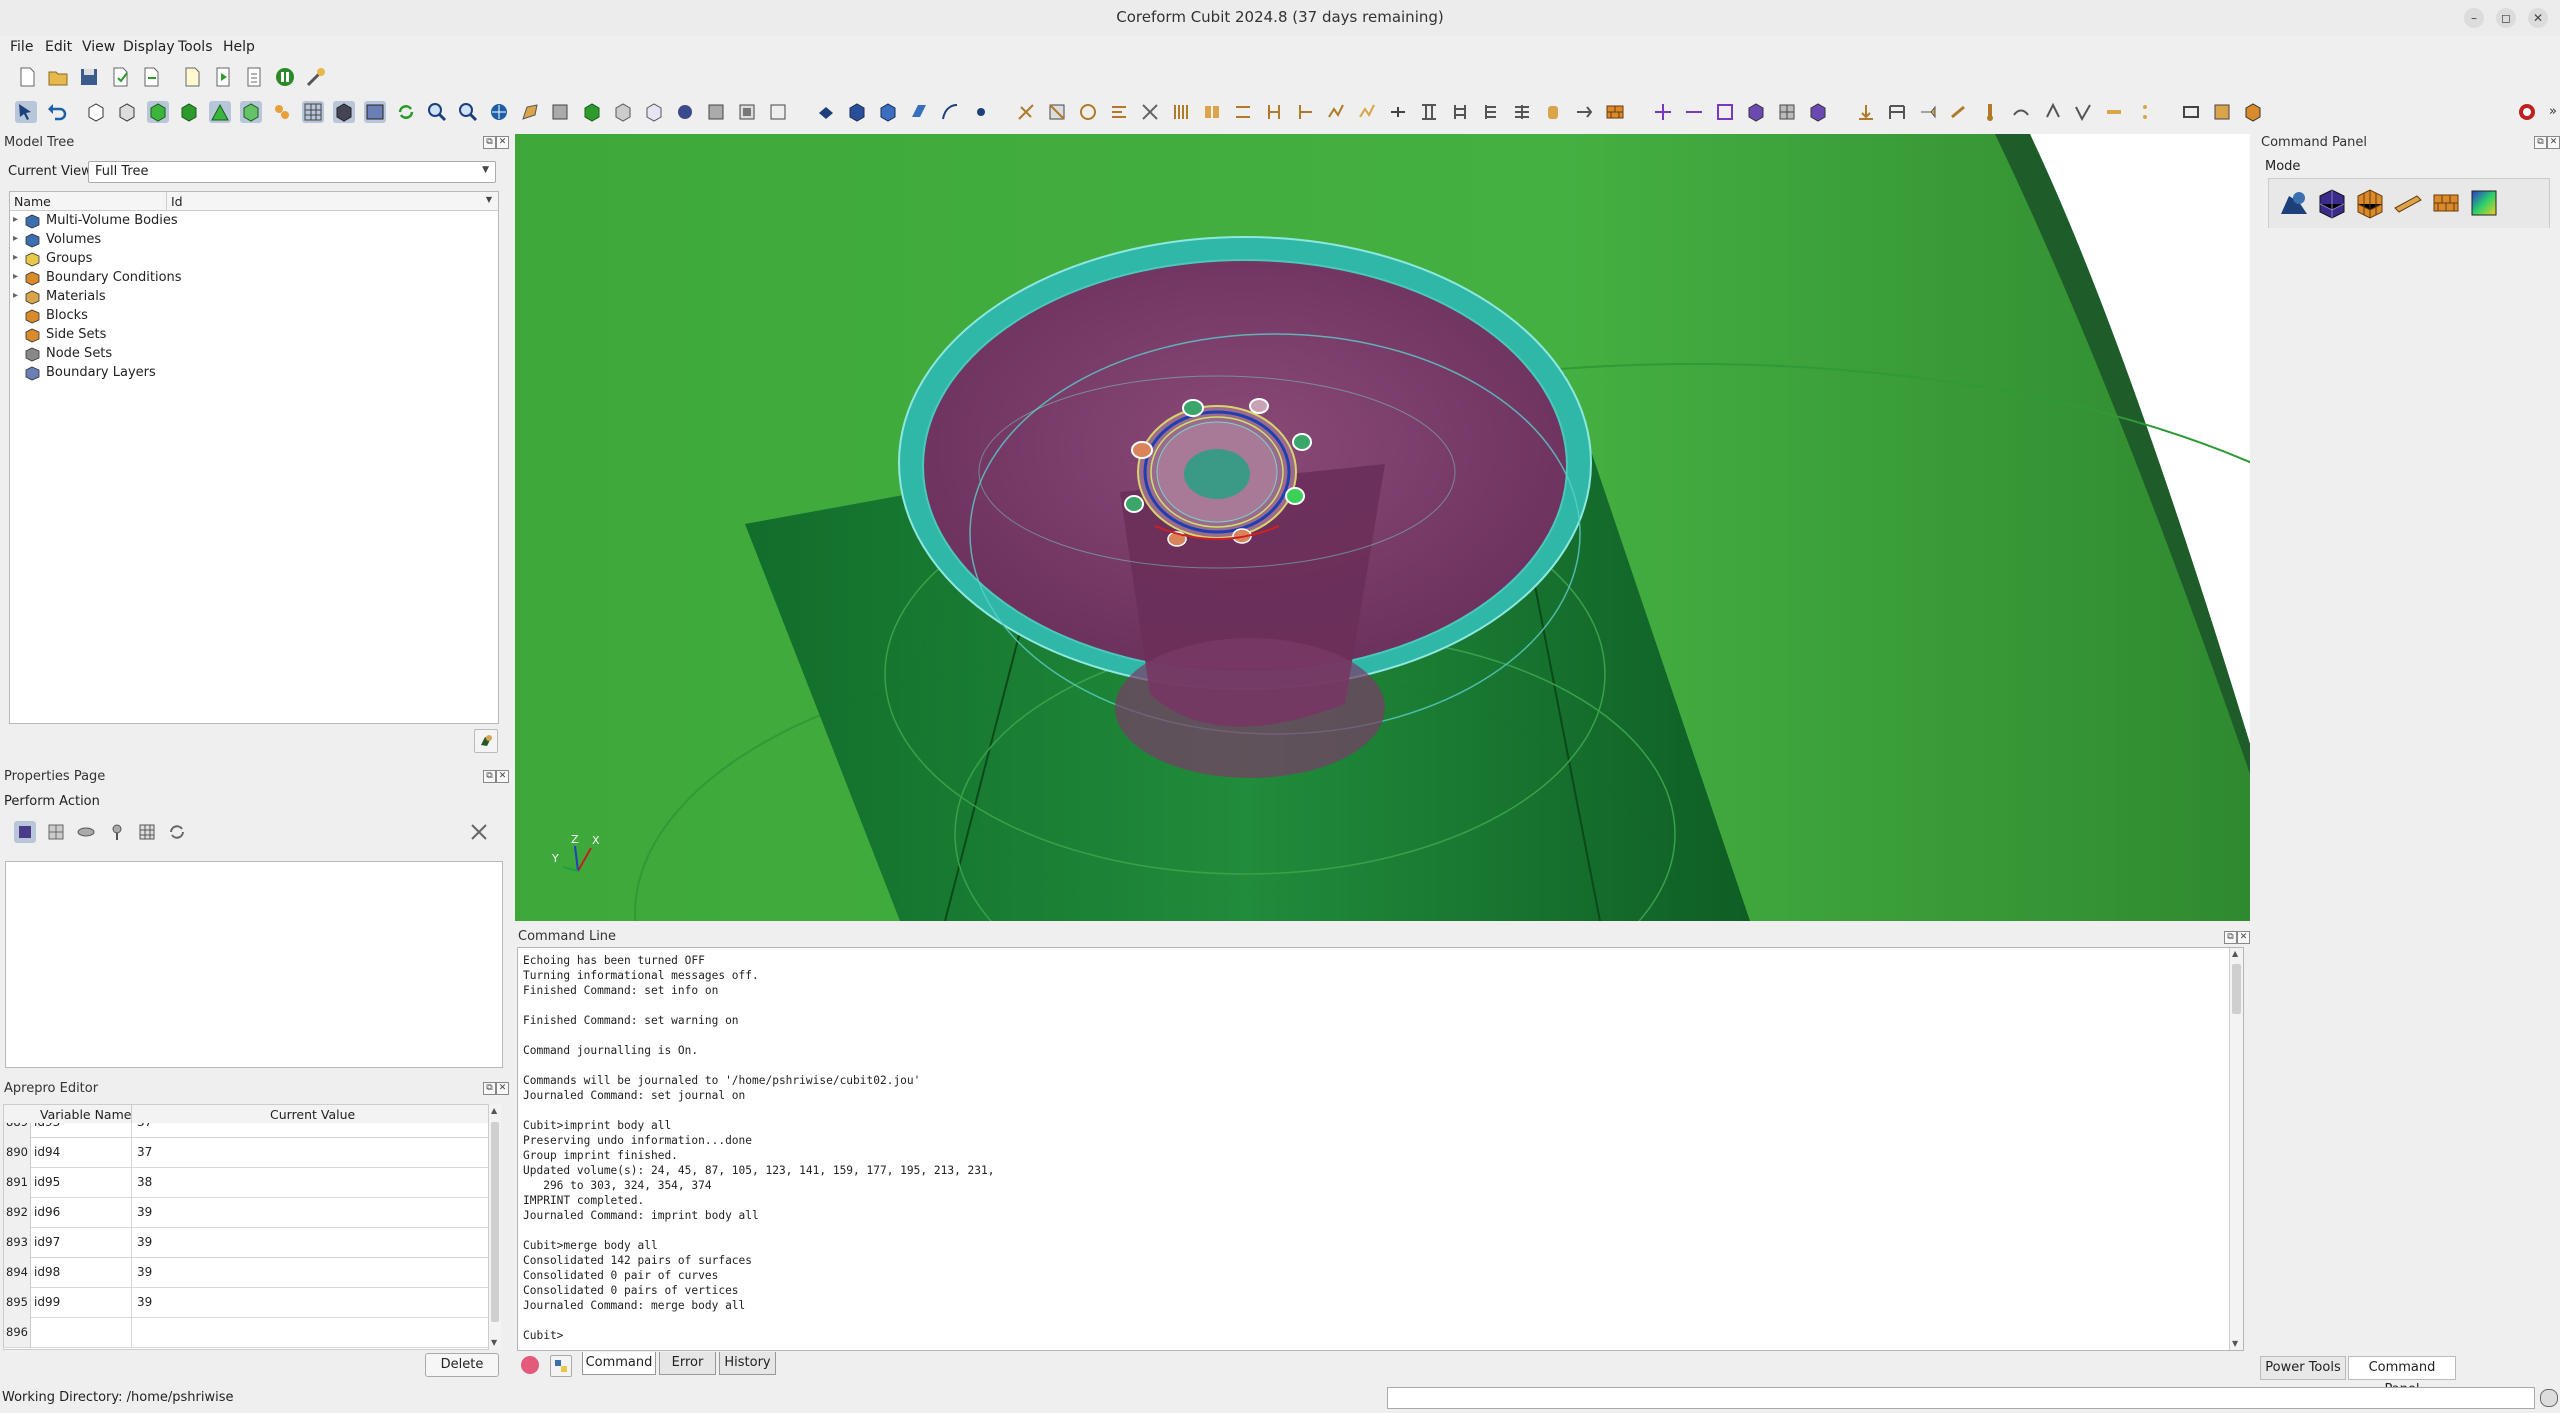 The width and height of the screenshot is (2560, 1413). I want to click on merge-icon, so click(1243, 112).